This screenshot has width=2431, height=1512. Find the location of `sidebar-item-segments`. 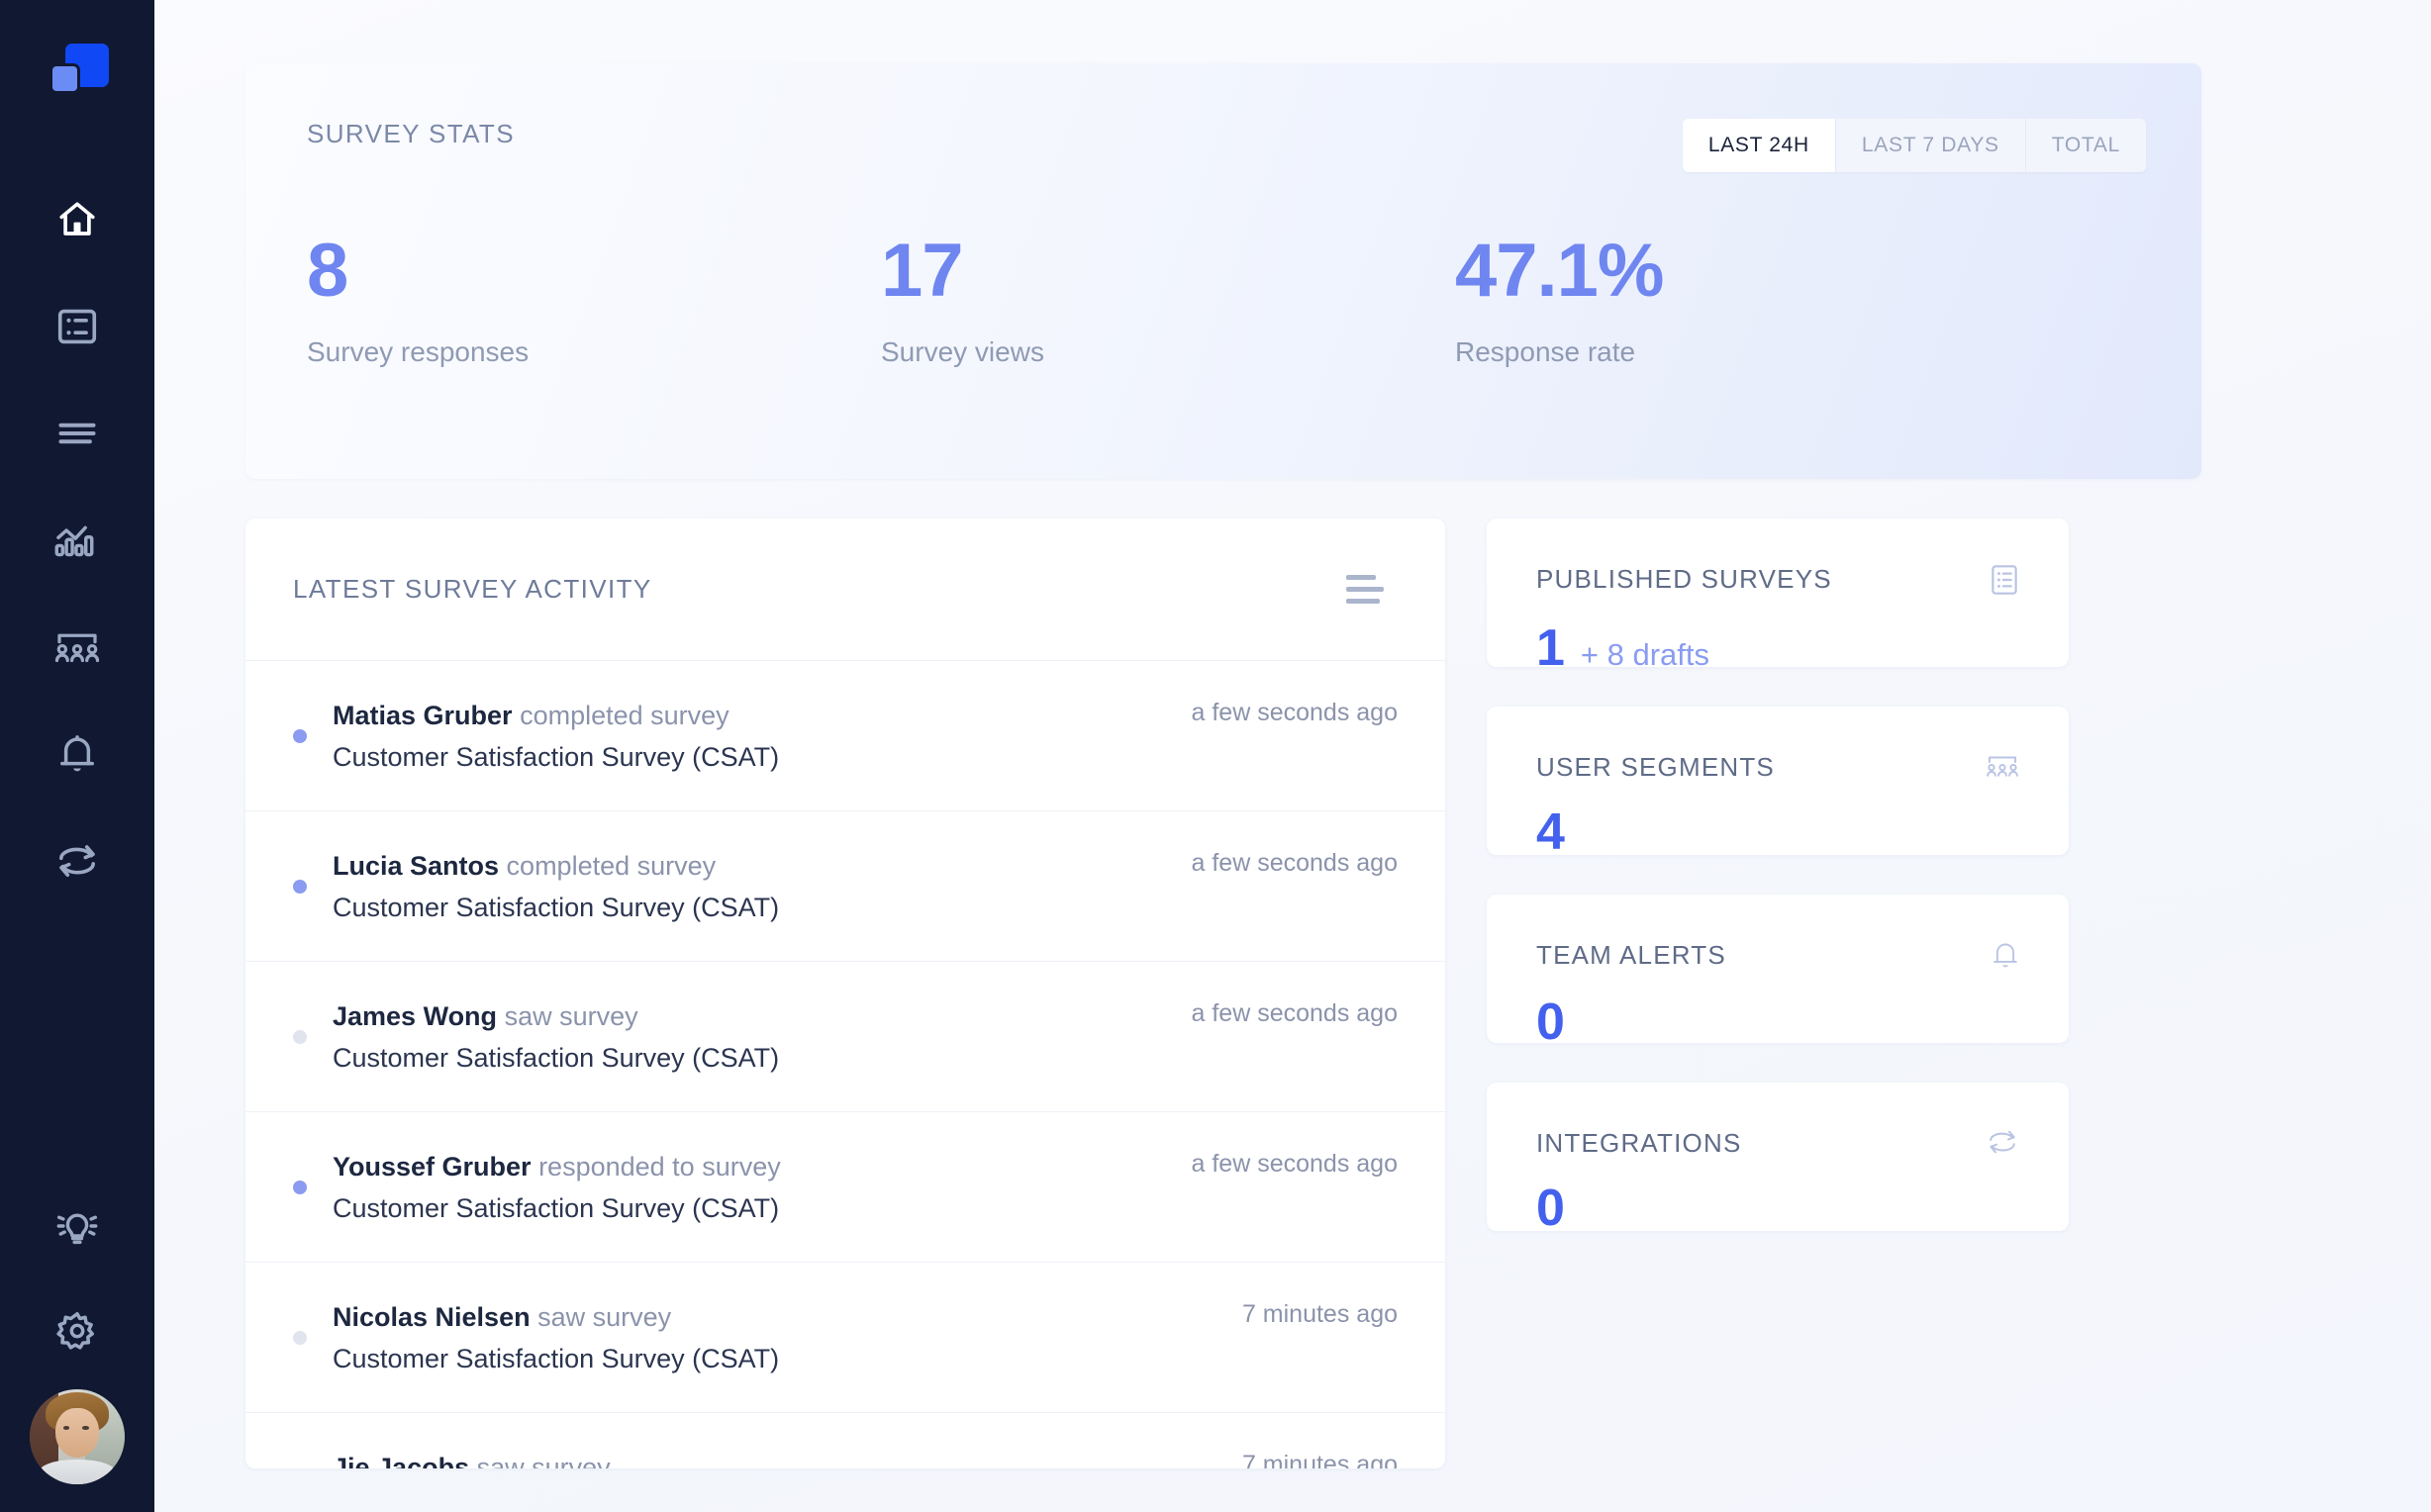

sidebar-item-segments is located at coordinates (77, 648).